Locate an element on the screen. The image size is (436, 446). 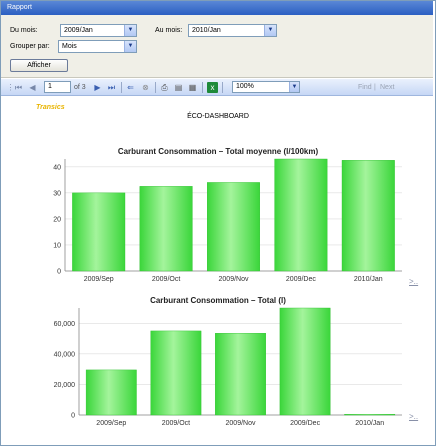
page-number-input: 1 is located at coordinates (57, 87).